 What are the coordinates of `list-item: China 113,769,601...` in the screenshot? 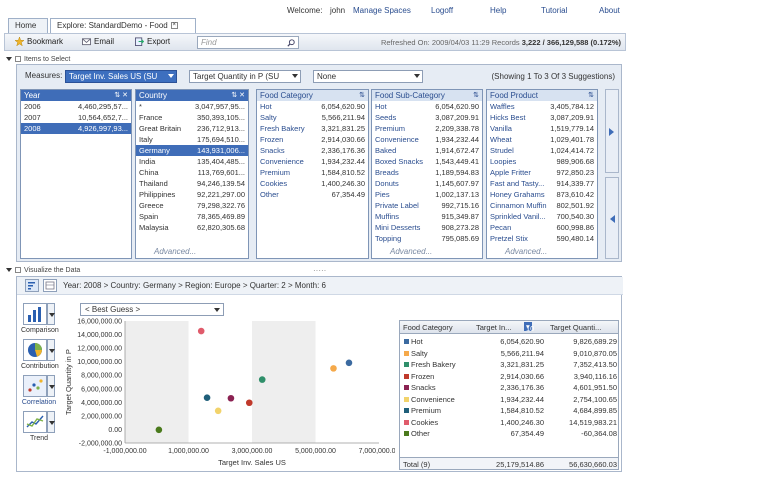 It's located at (192, 172).